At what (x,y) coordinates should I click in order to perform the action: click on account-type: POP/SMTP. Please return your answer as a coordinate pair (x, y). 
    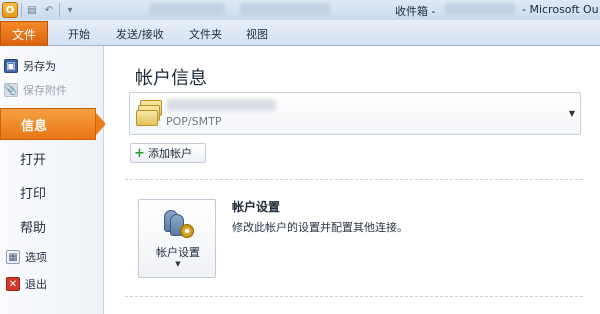
    Looking at the image, I should click on (194, 121).